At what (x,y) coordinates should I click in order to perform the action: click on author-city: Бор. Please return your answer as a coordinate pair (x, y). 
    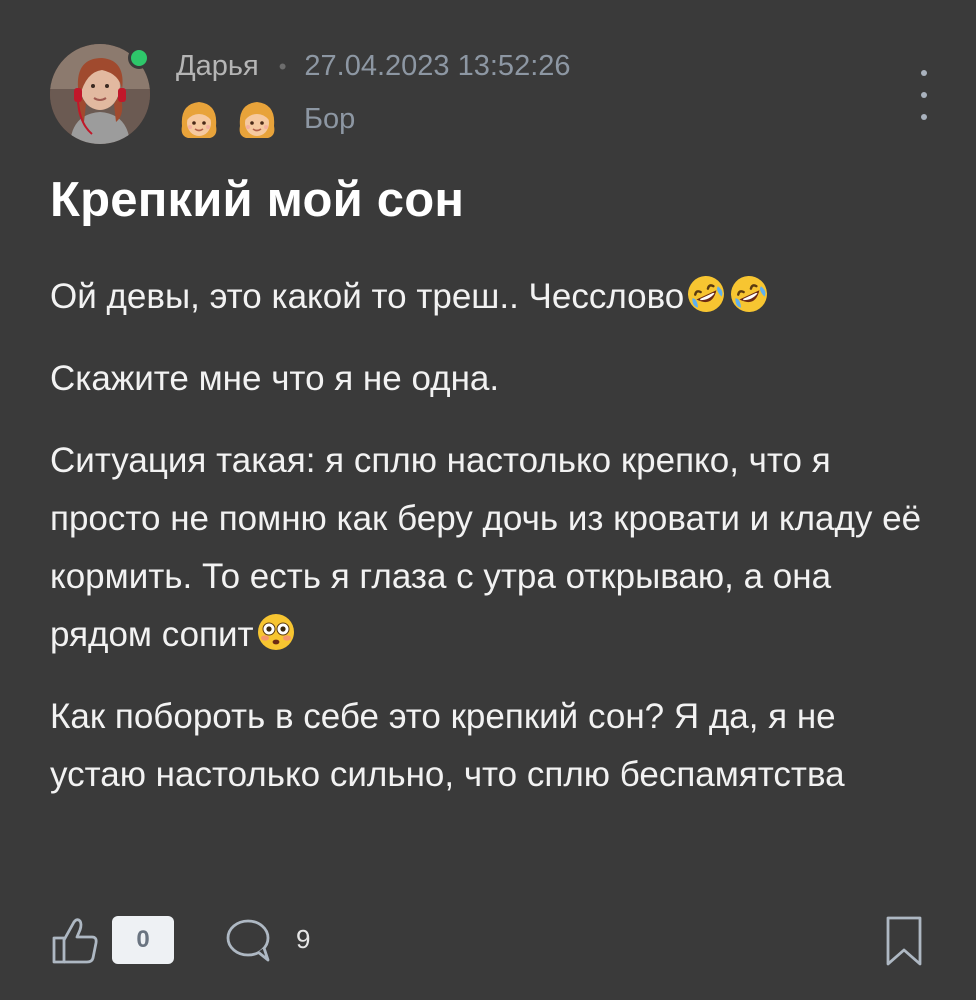
    Looking at the image, I should click on (330, 118).